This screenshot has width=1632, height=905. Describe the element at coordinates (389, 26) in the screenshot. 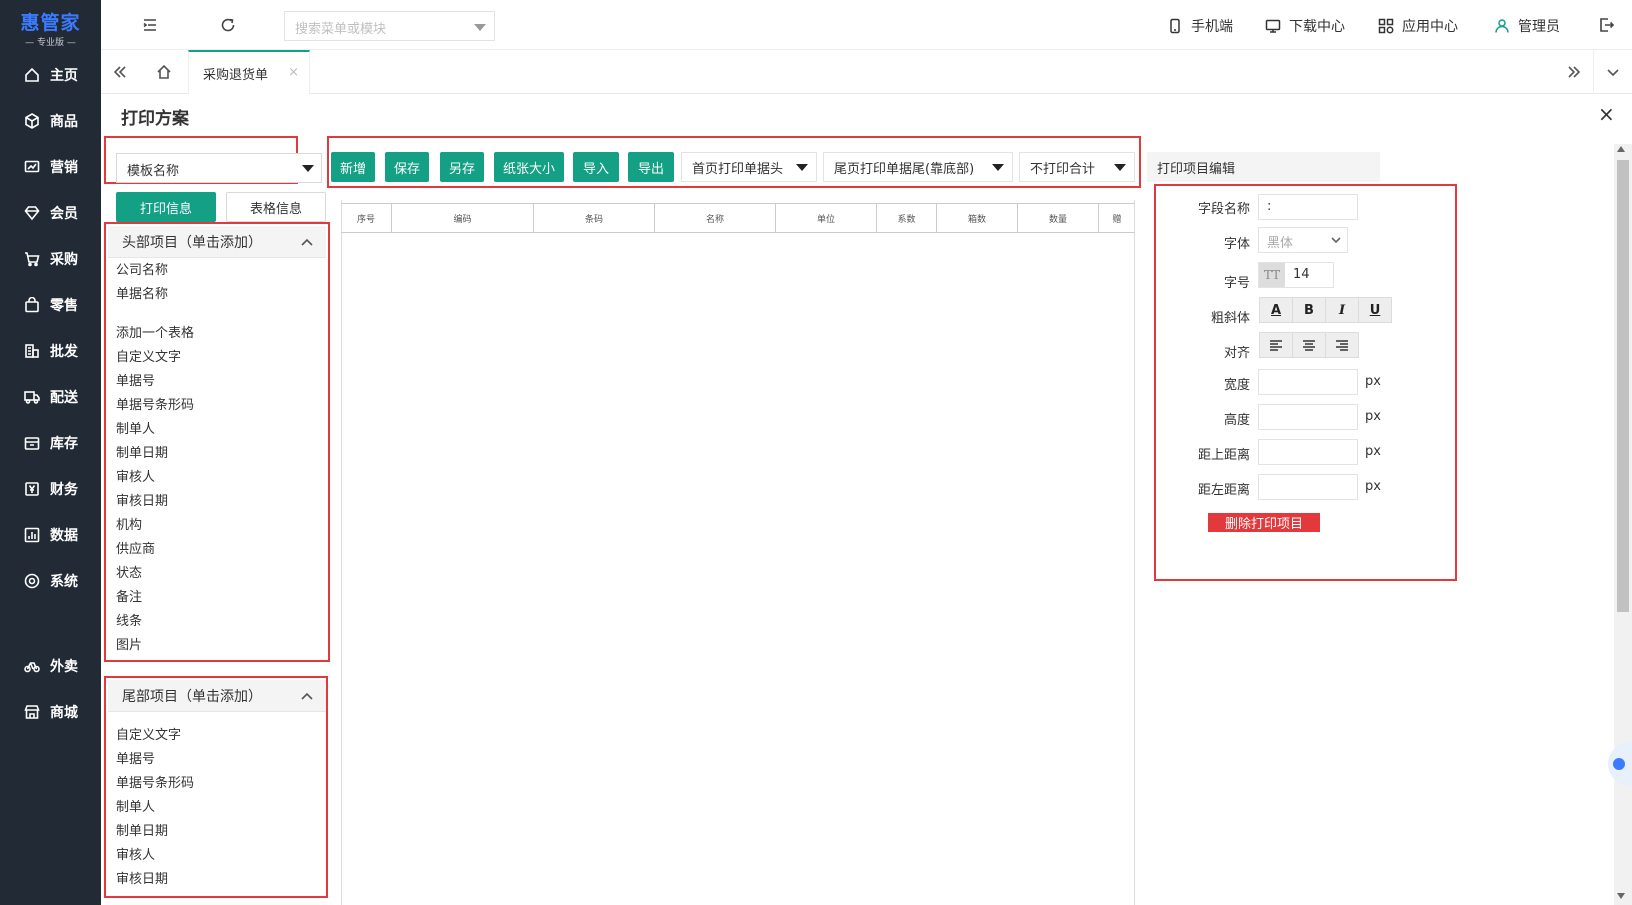

I see `search-input: 搜索菜单或模块` at that location.